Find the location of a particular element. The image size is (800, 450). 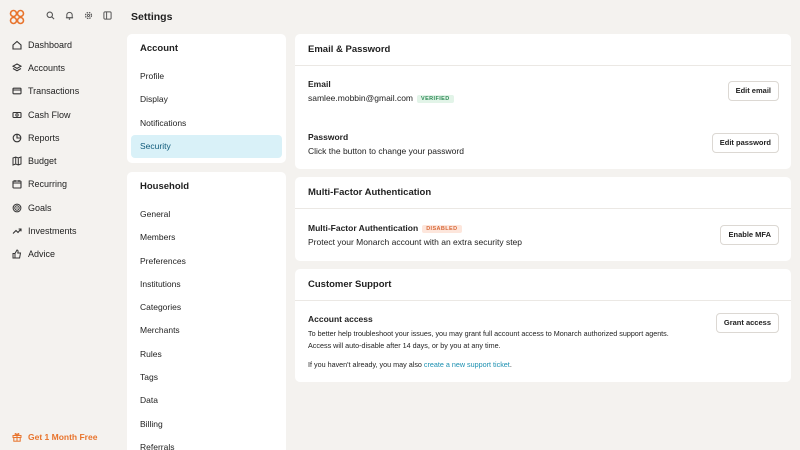

nav-item-cash-flow: Cash Flow is located at coordinates (60, 114).